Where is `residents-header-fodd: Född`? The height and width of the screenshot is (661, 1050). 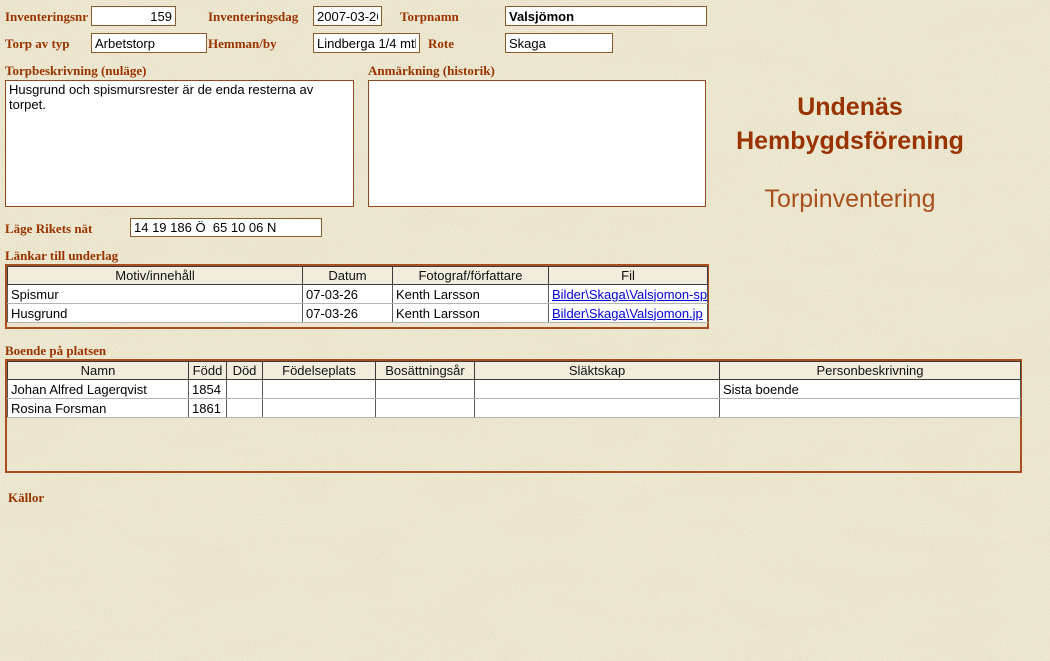 residents-header-fodd: Född is located at coordinates (207, 370).